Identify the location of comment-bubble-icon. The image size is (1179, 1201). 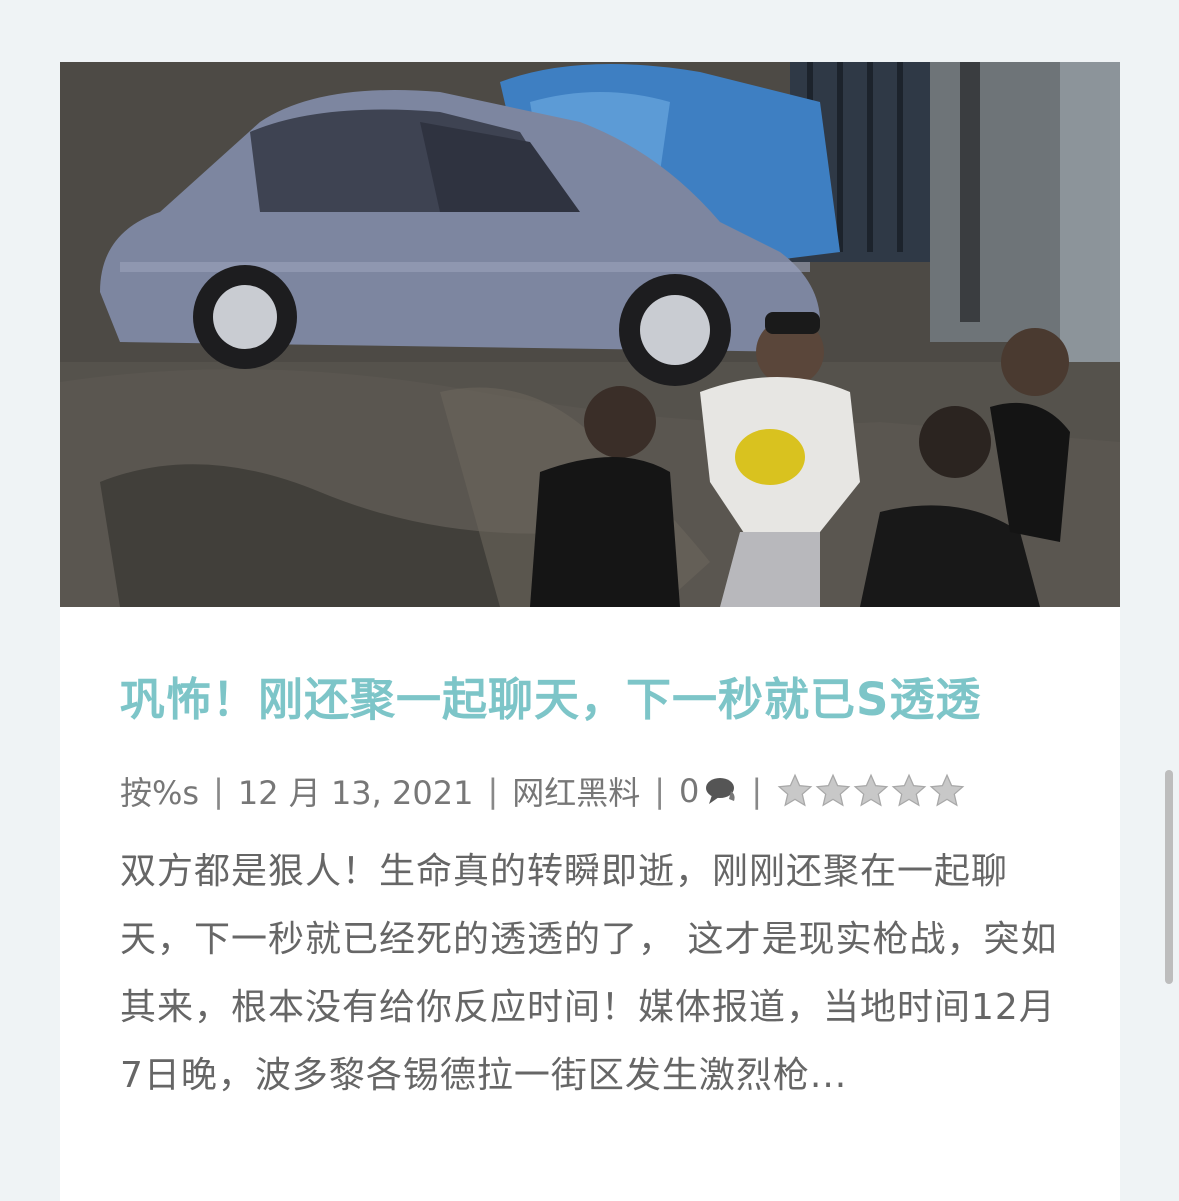
(720, 791).